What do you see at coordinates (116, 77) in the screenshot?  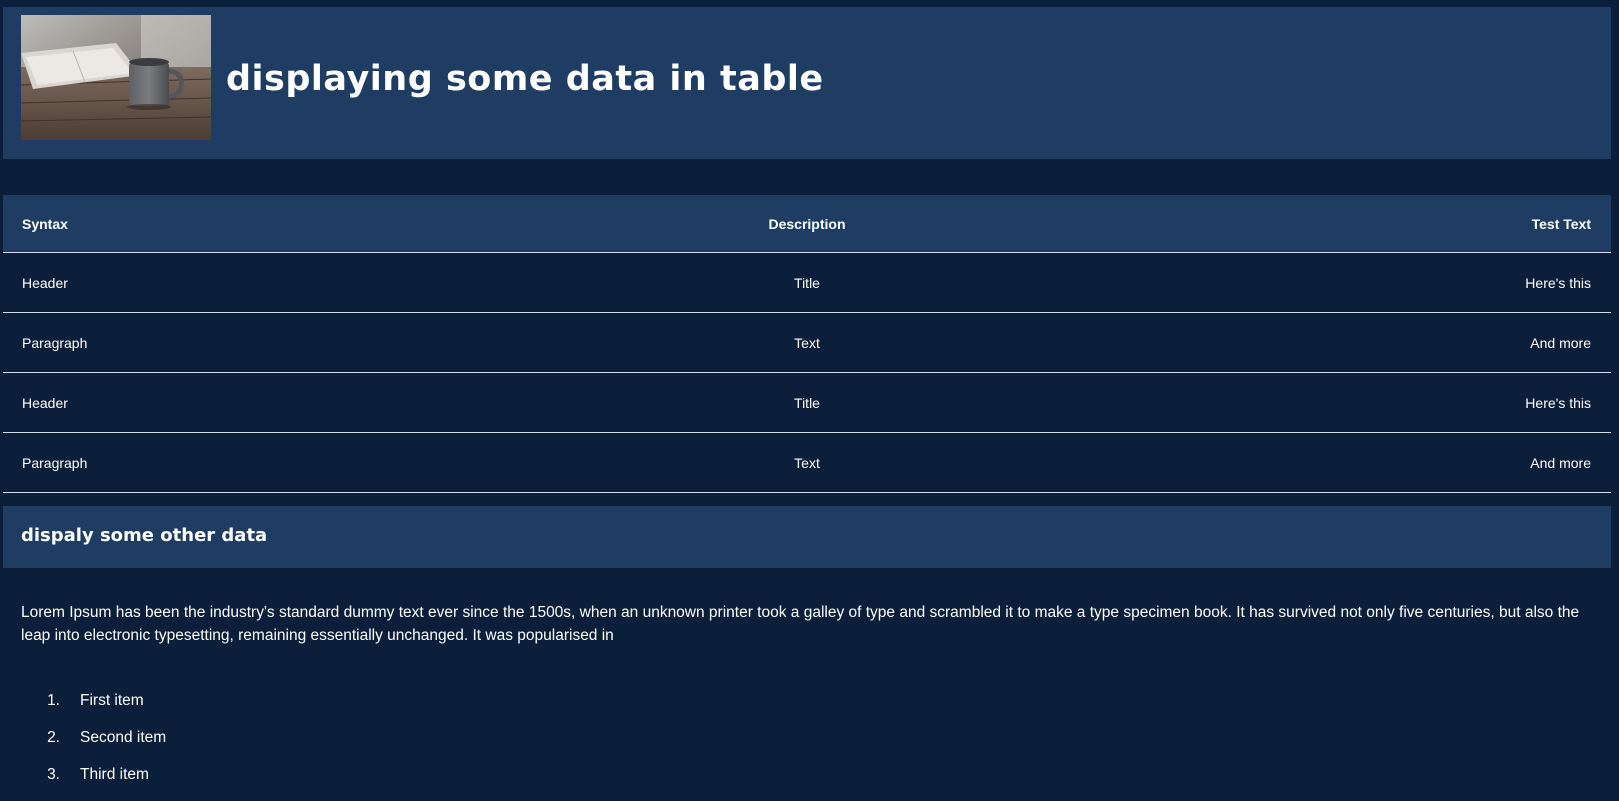 I see `coffee-mug-image` at bounding box center [116, 77].